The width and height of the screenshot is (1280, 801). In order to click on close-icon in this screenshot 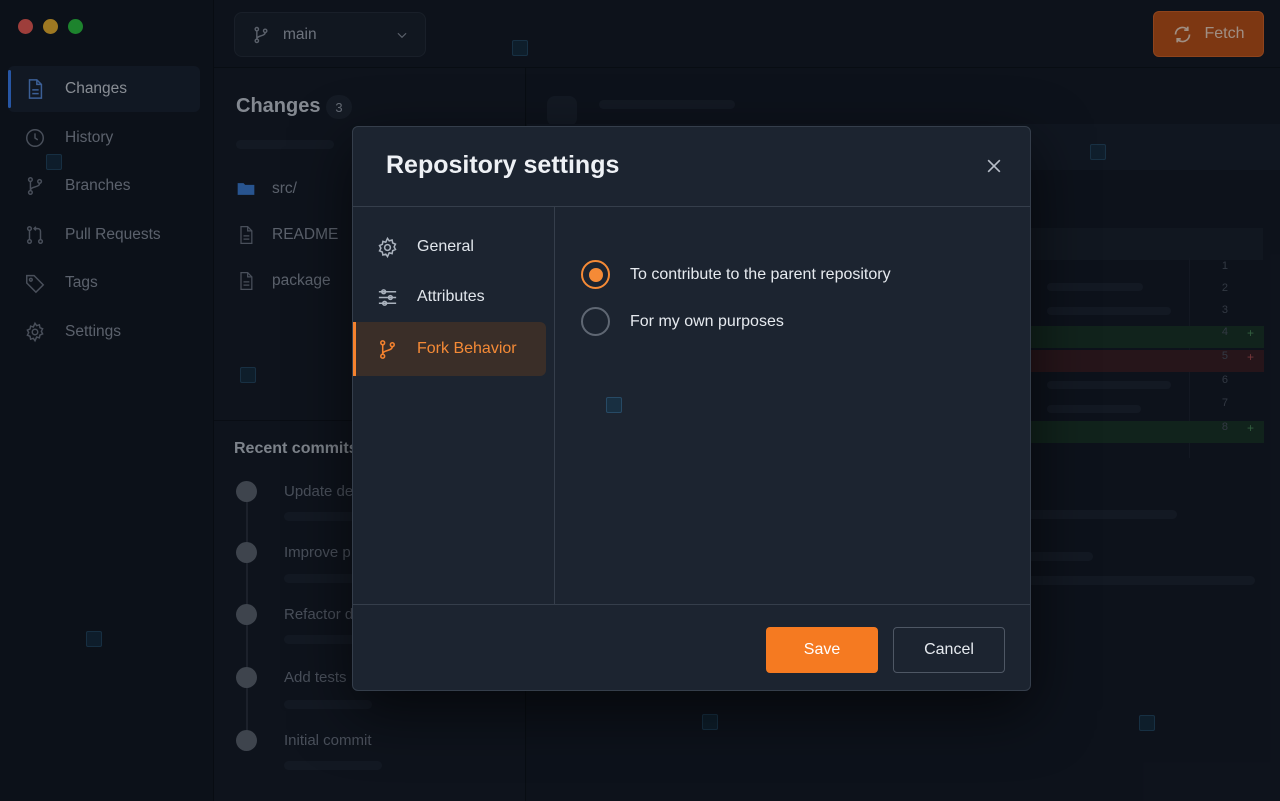, I will do `click(994, 166)`.